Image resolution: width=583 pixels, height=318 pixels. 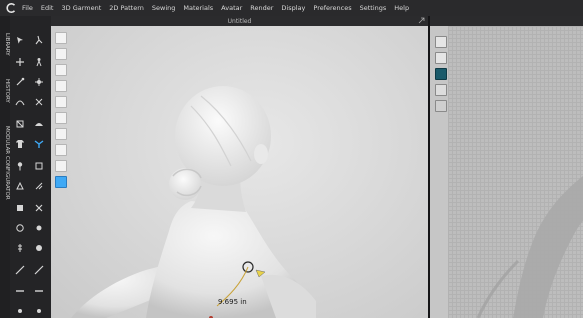 What do you see at coordinates (20, 291) in the screenshot?
I see `tape-tool-icon` at bounding box center [20, 291].